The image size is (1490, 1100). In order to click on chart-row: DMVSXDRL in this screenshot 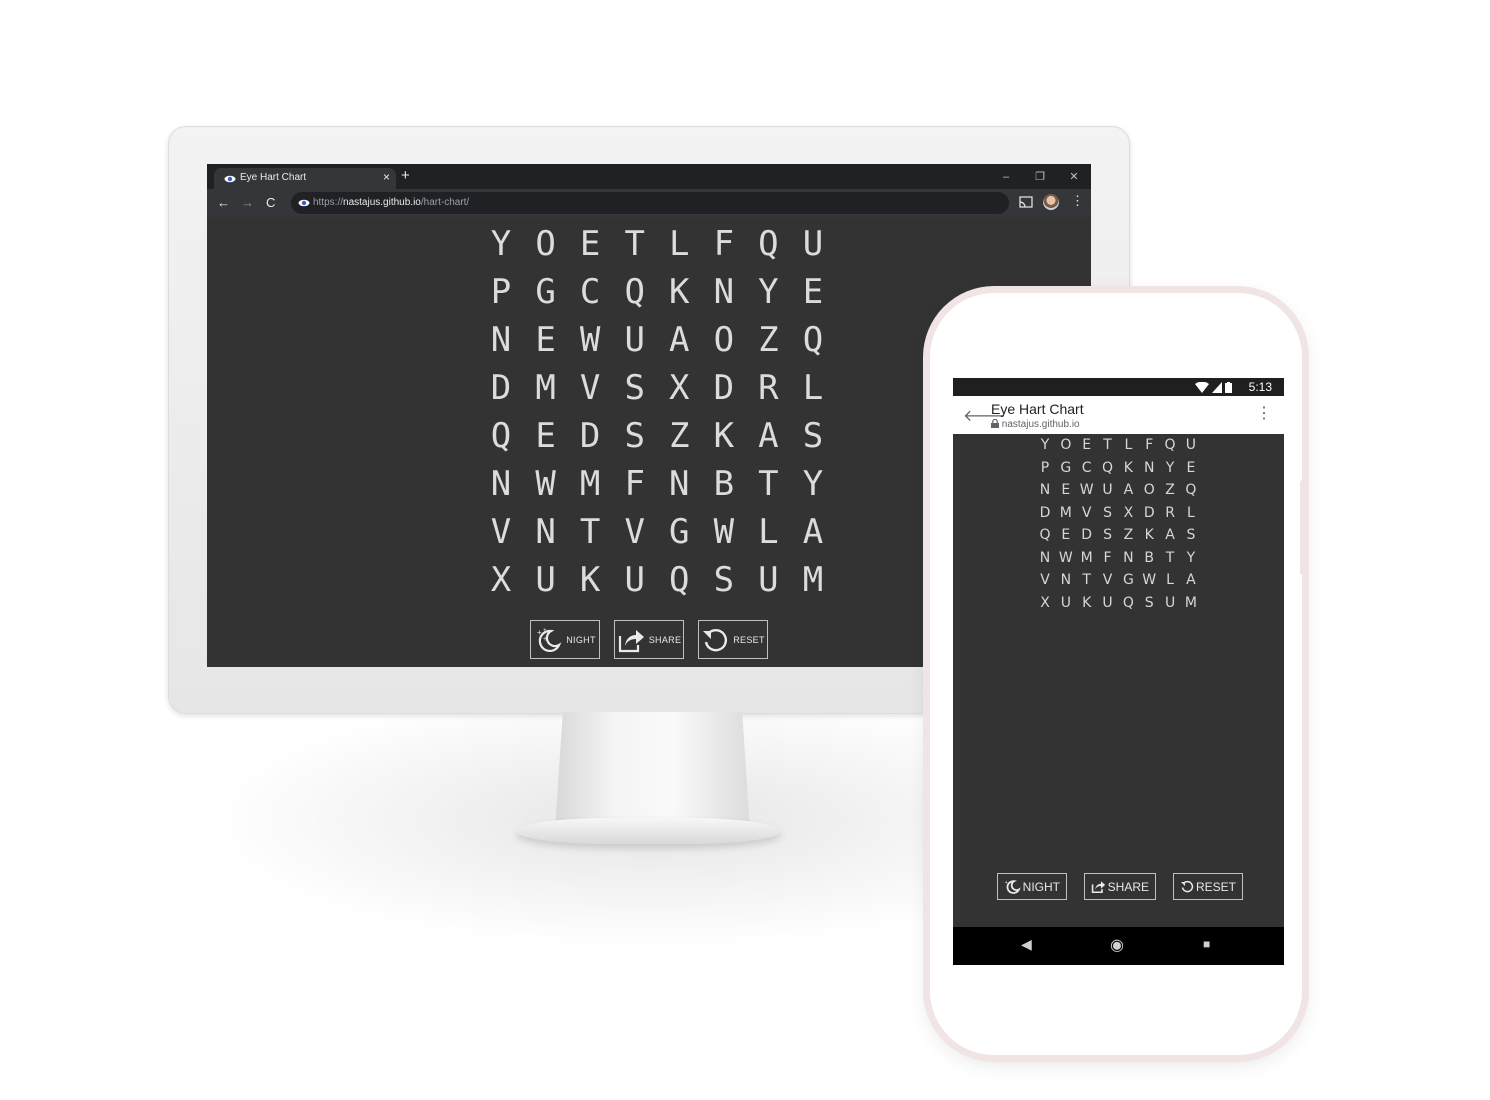, I will do `click(1118, 513)`.